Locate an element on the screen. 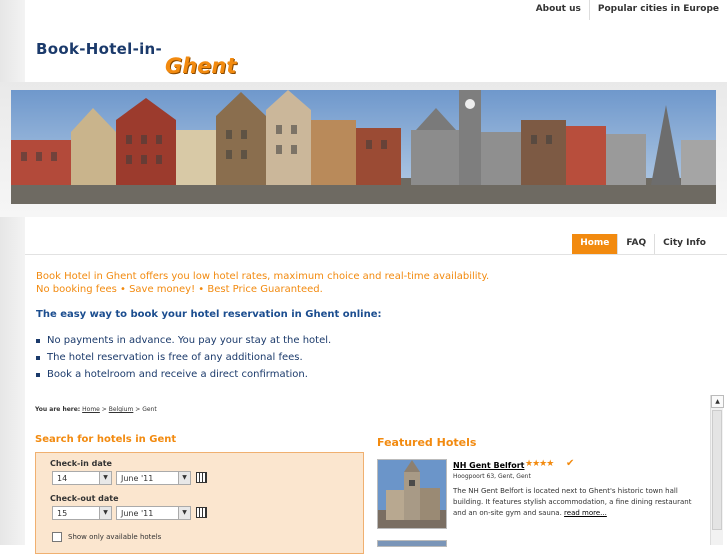  top-navigation: About us Popular cities in Europe is located at coordinates (627, 10).